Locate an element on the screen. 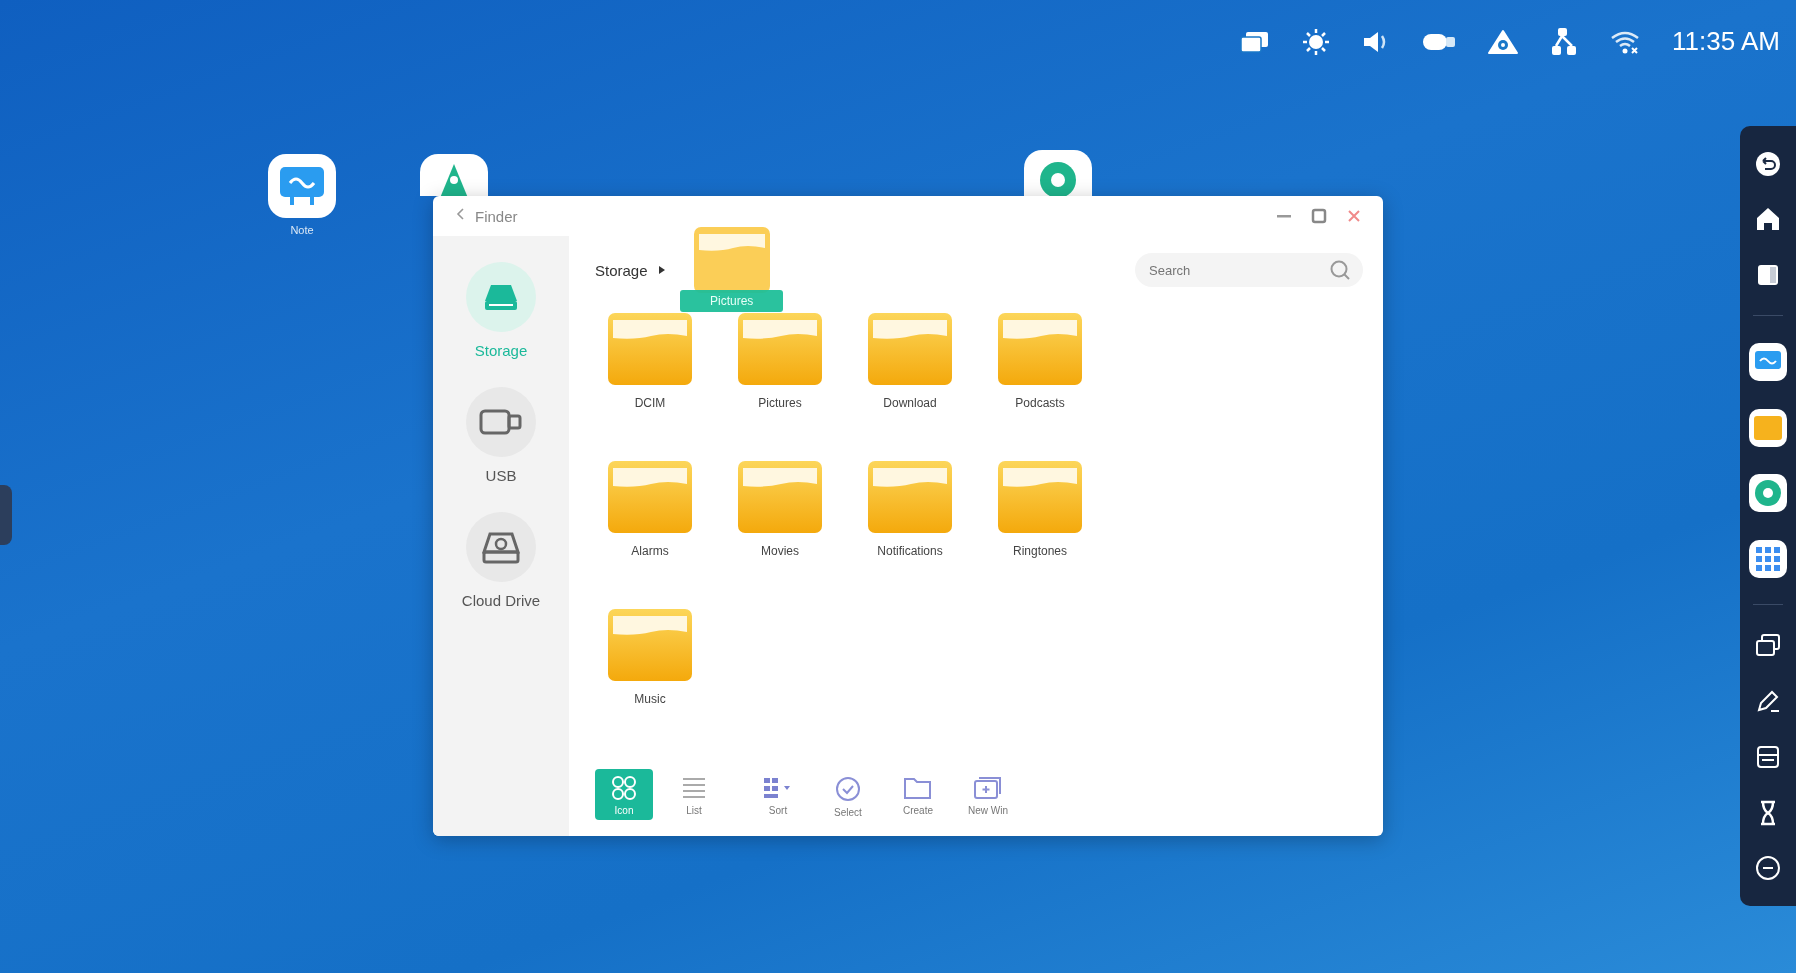 The height and width of the screenshot is (973, 1796). whiteboard-app-icon is located at coordinates (1768, 362).